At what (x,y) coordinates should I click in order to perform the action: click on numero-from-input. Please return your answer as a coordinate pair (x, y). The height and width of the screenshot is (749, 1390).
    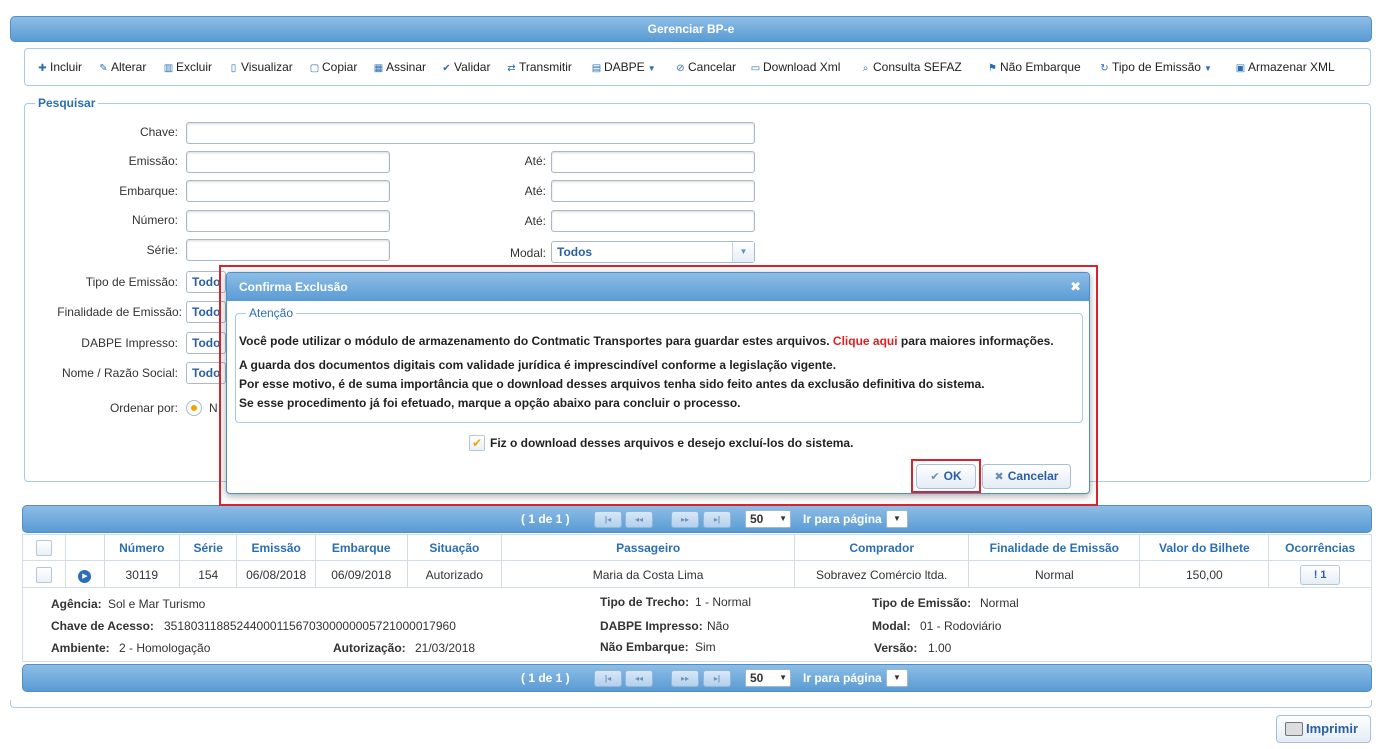
    Looking at the image, I should click on (288, 221).